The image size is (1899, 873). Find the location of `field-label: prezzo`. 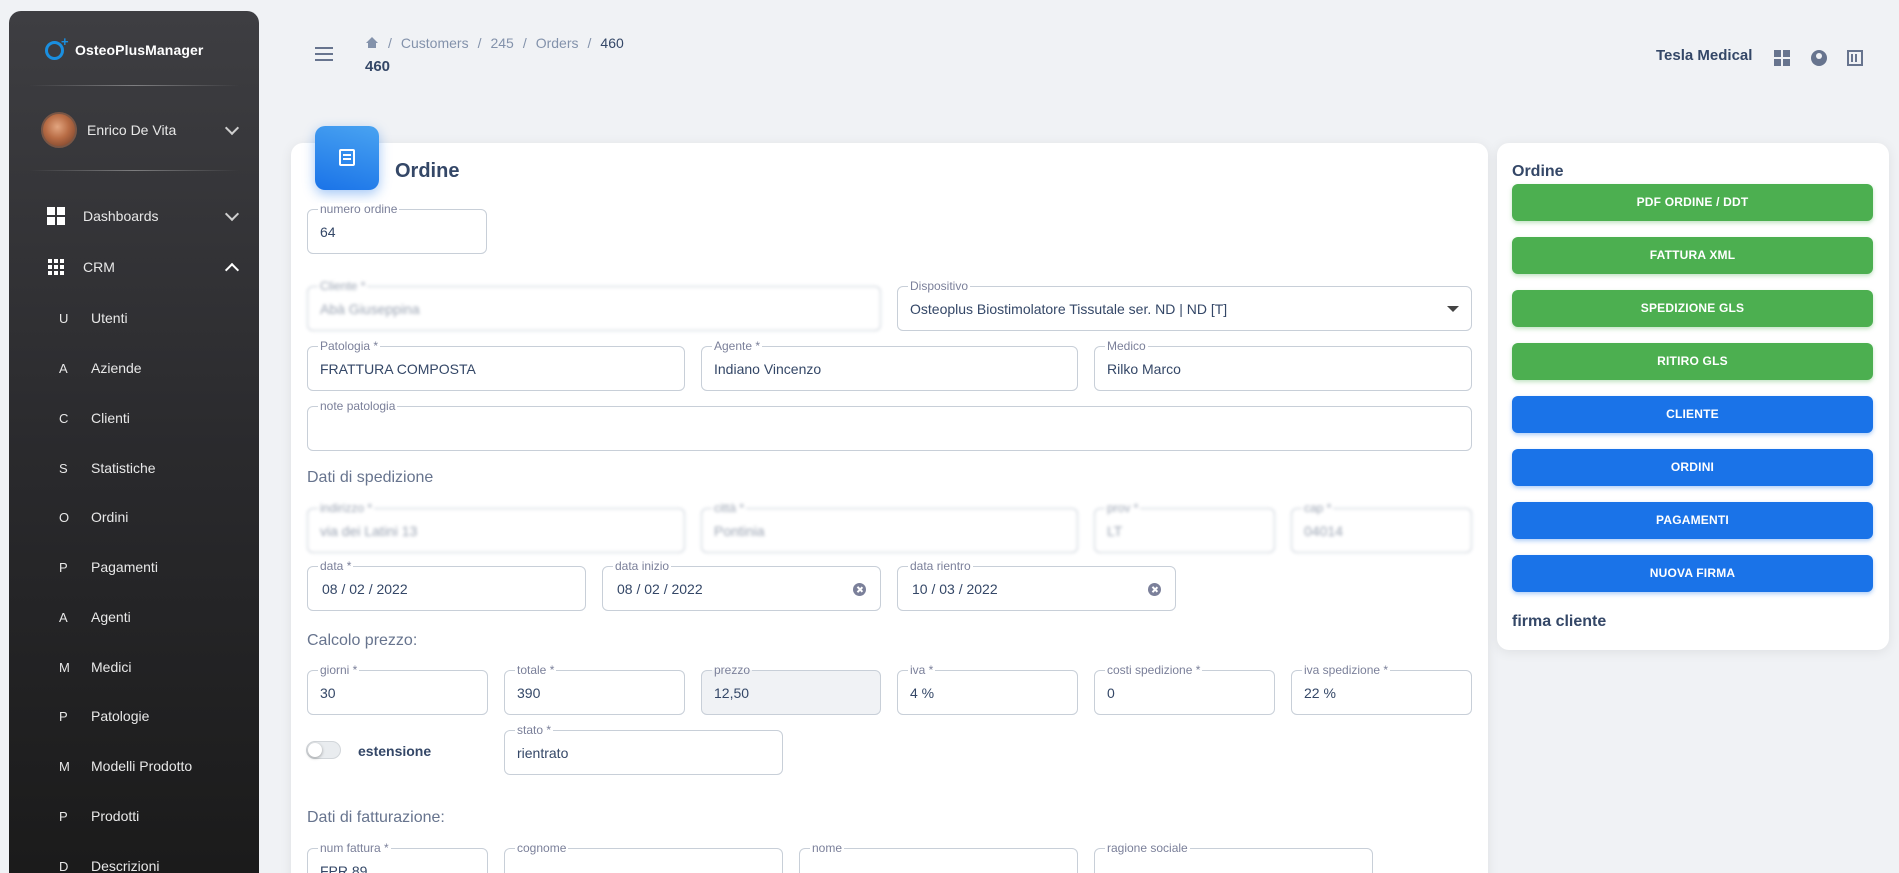

field-label: prezzo is located at coordinates (732, 670).